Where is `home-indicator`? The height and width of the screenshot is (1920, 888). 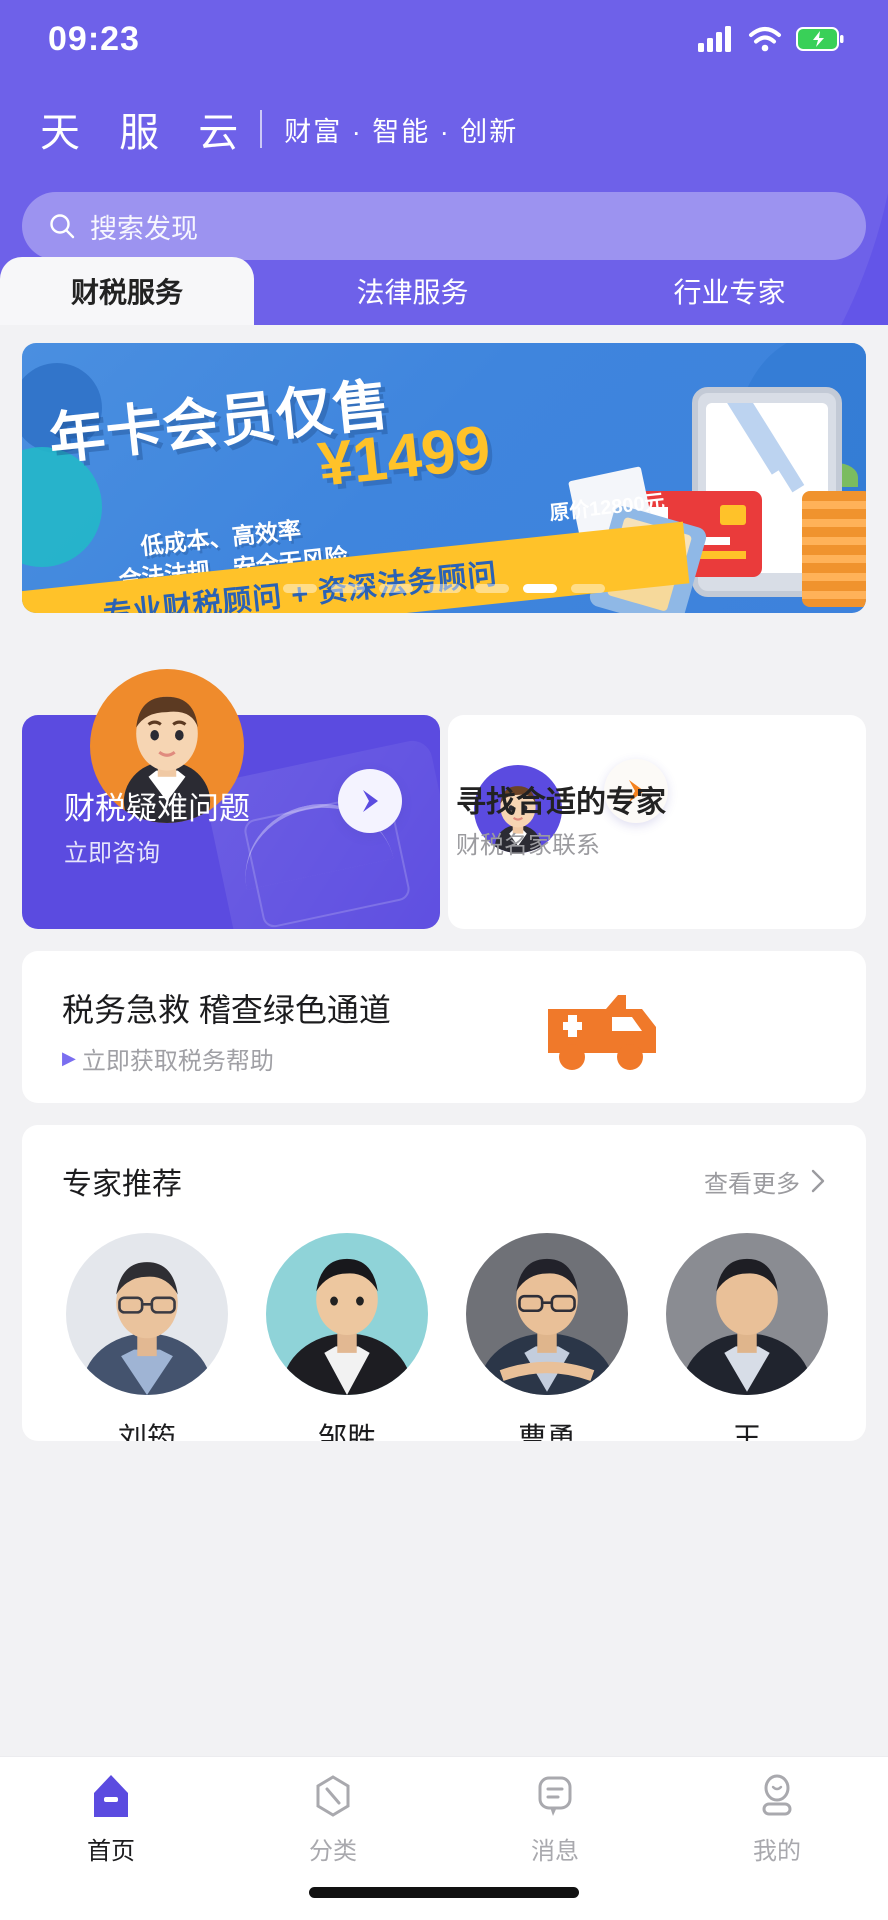
home-indicator is located at coordinates (444, 1892).